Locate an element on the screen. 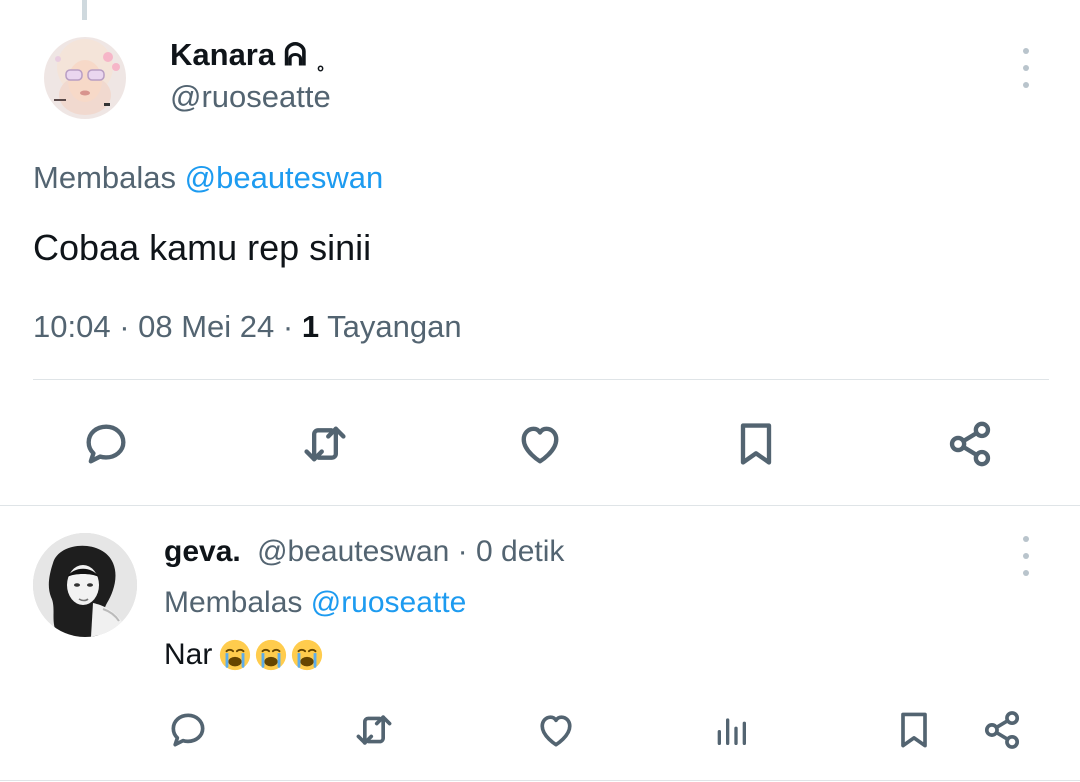  reply-button is located at coordinates (106, 444).